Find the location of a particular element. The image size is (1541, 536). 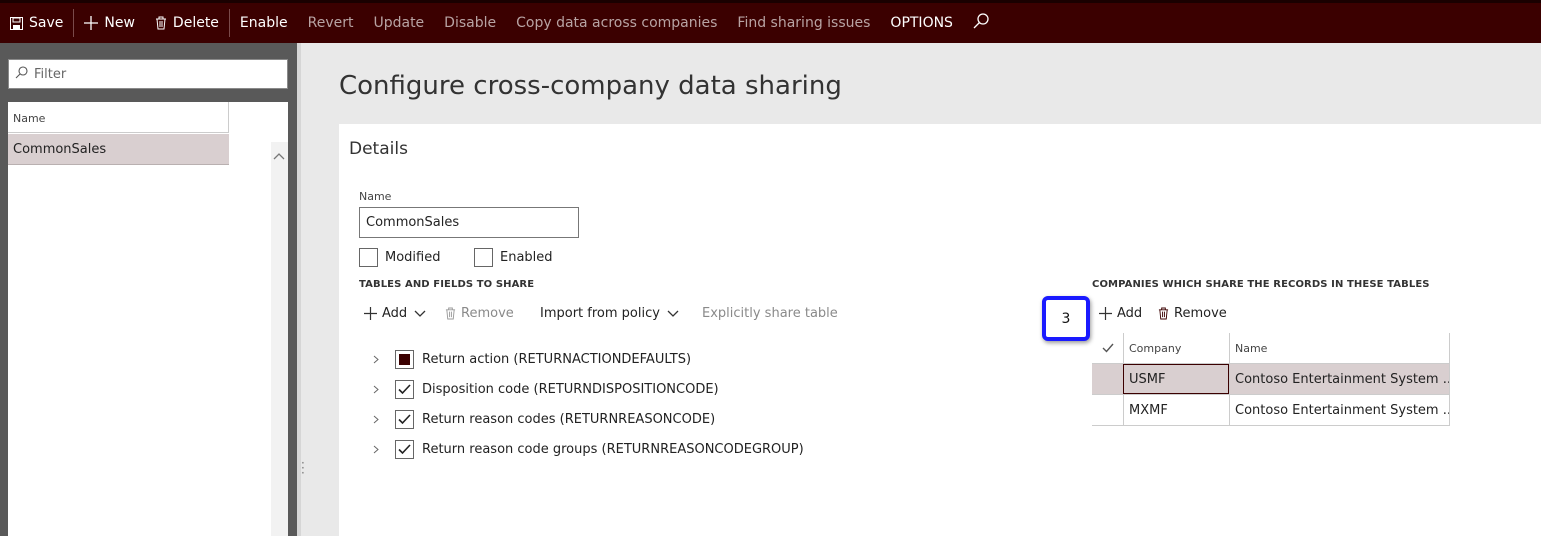

save-button: Save is located at coordinates (36, 23).